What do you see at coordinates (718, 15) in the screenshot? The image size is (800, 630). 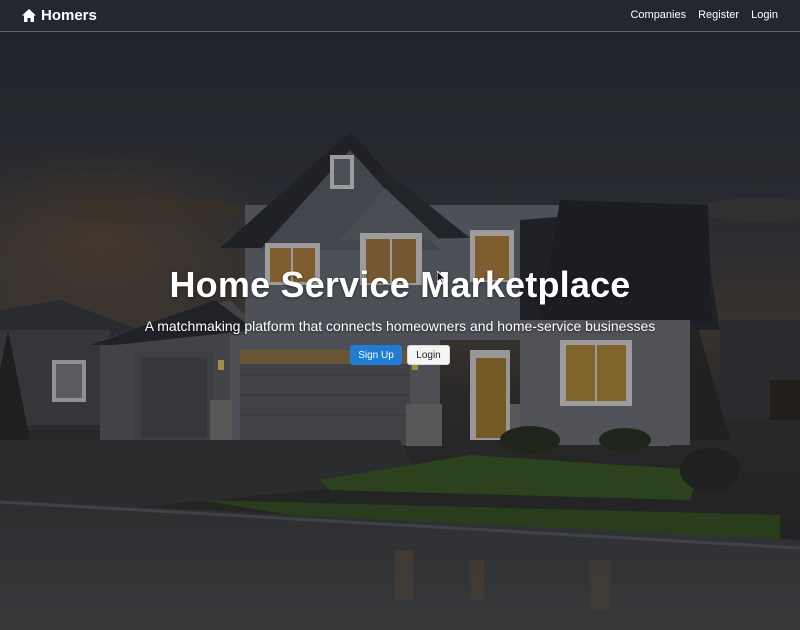 I see `nav-link-register: Register` at bounding box center [718, 15].